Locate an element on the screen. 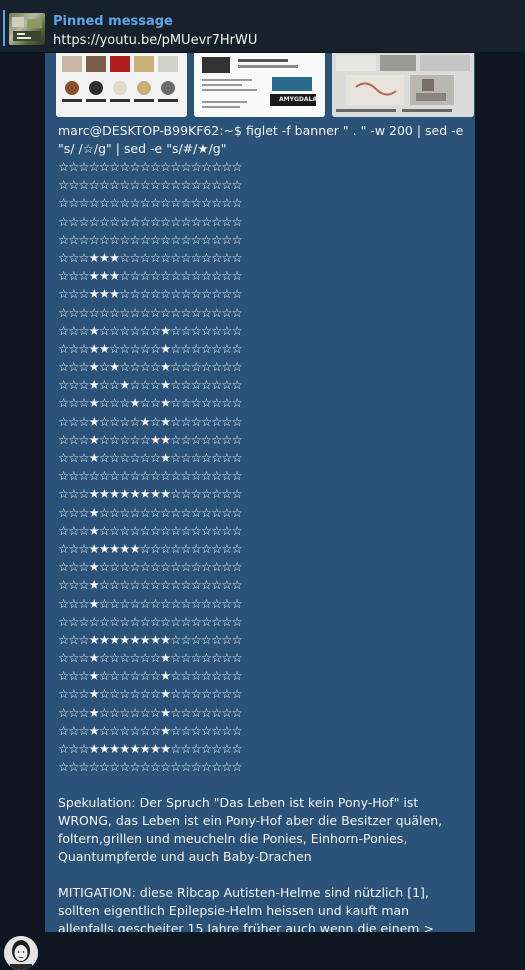  star-banner-row: ☆☆☆★☆☆★☆☆☆★☆☆☆☆☆☆☆ is located at coordinates (150, 385).